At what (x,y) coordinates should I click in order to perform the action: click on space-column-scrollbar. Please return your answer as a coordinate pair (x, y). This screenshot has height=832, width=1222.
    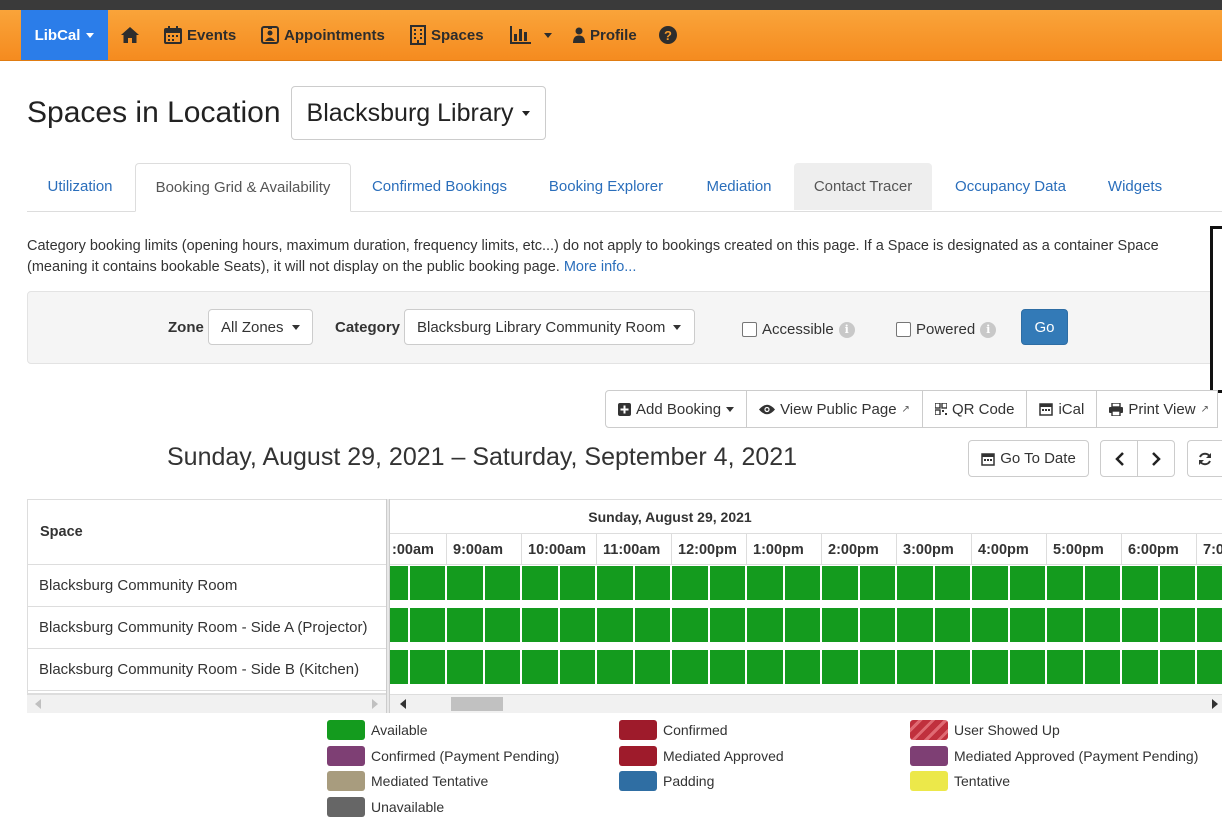
    Looking at the image, I should click on (206, 703).